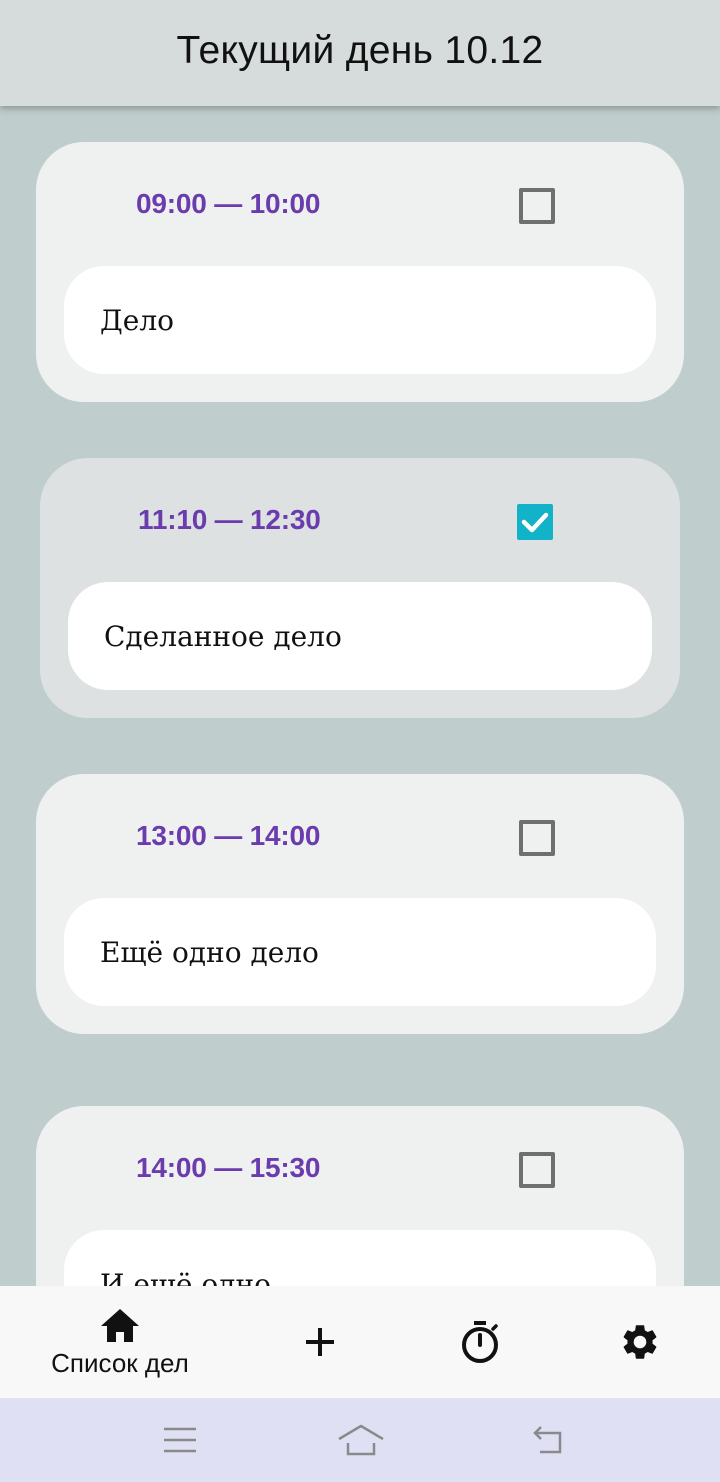 The width and height of the screenshot is (720, 1482). I want to click on system-back-button, so click(547, 1440).